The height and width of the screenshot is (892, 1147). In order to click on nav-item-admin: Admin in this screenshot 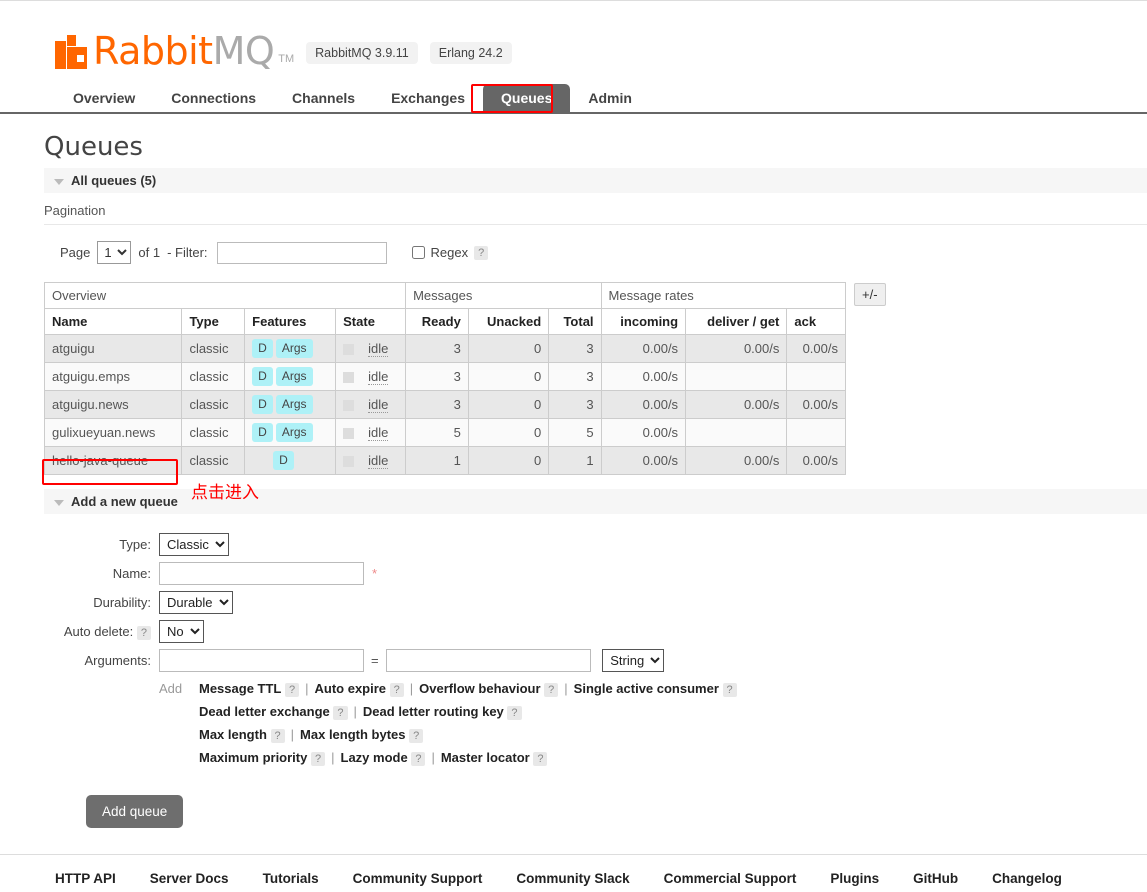, I will do `click(610, 99)`.